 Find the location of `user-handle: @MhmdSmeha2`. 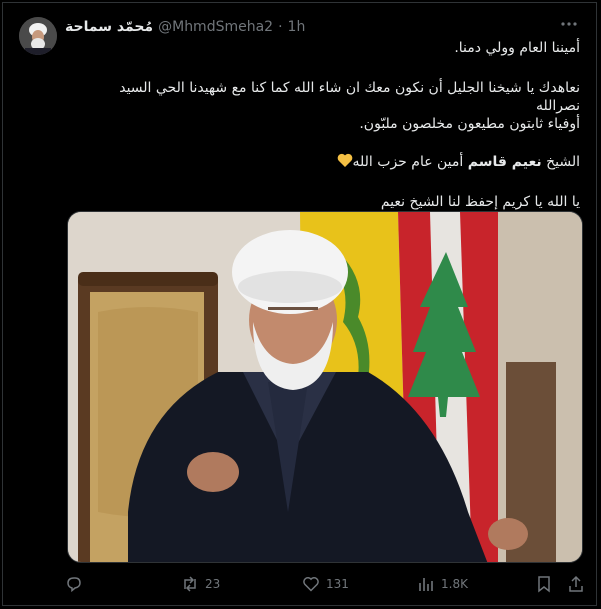

user-handle: @MhmdSmeha2 is located at coordinates (215, 27).